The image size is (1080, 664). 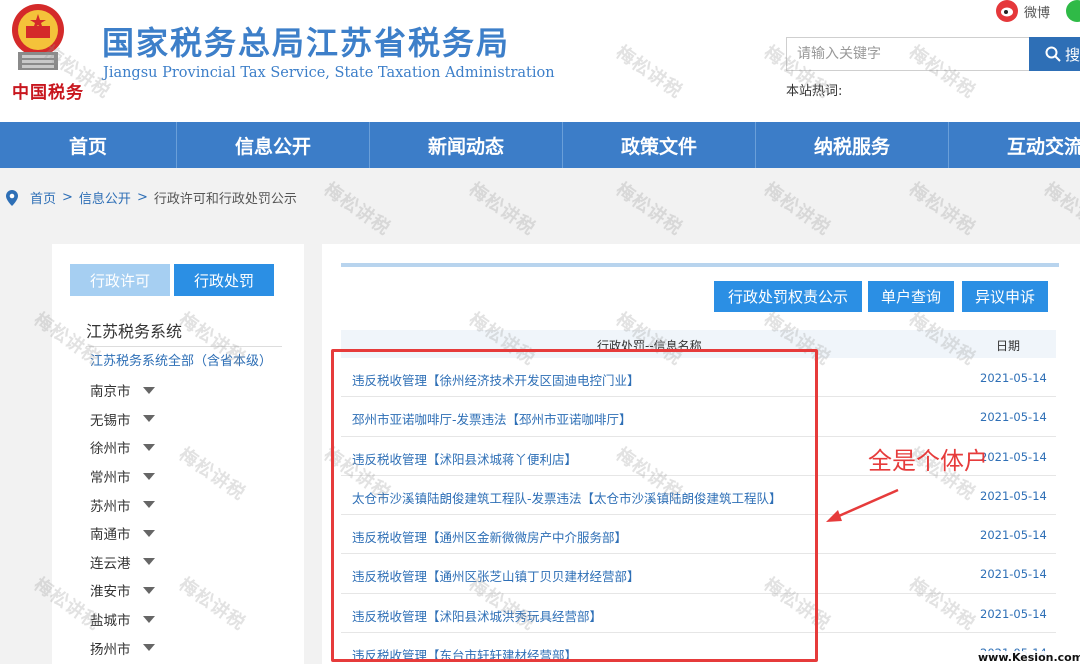 I want to click on brand-logo-text: 中国税务, so click(x=48, y=93).